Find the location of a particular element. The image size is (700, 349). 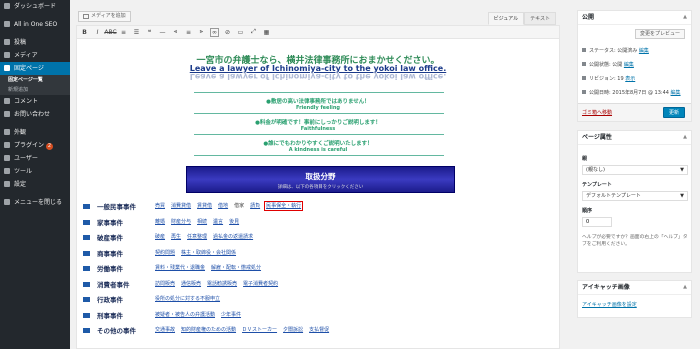

practice-area-link: ＤＶストーカー is located at coordinates (259, 330).